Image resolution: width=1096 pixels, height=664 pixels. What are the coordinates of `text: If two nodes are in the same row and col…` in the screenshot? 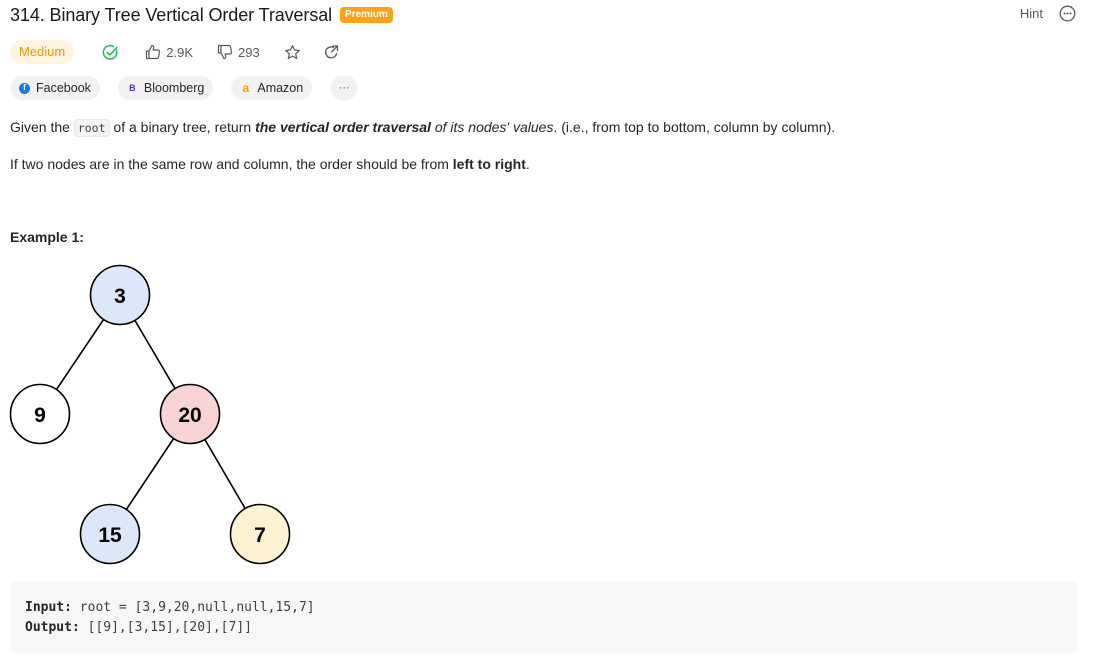 It's located at (231, 164).